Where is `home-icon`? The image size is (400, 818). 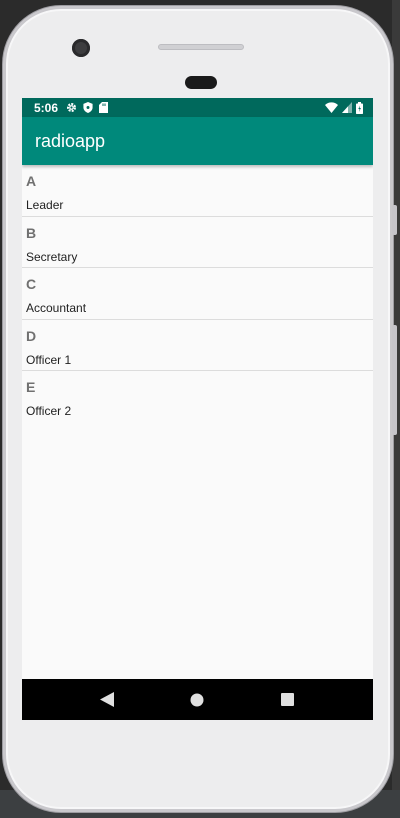 home-icon is located at coordinates (197, 699).